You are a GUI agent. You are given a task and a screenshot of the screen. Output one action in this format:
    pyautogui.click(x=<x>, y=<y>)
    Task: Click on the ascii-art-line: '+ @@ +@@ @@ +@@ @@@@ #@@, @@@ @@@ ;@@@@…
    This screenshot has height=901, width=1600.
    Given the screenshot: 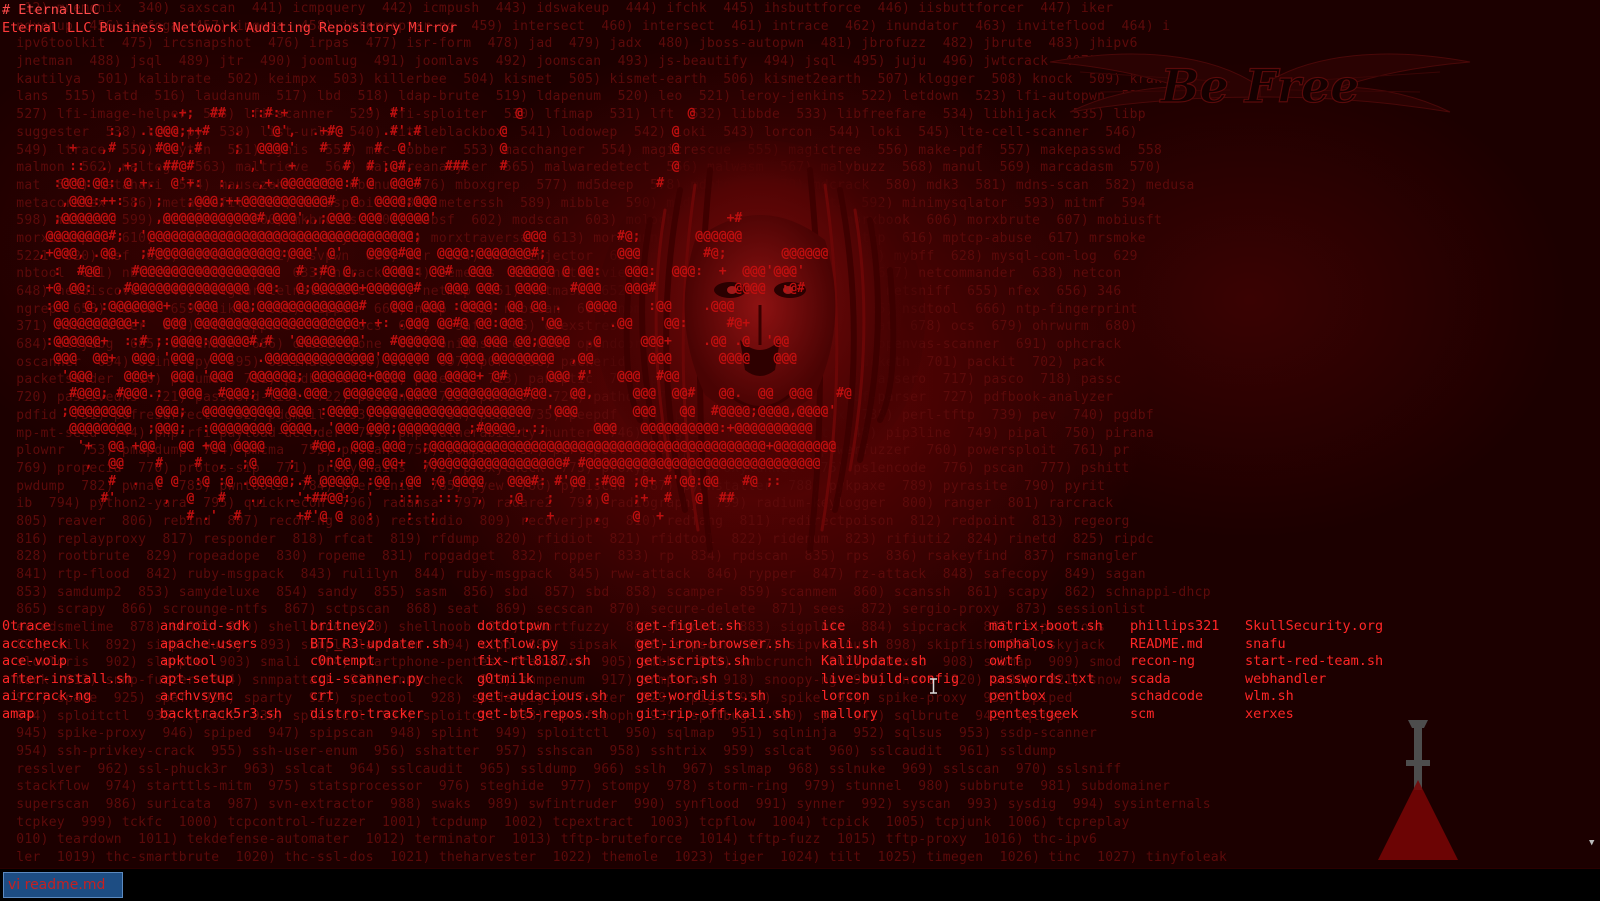 What is the action you would take?
    pyautogui.click(x=433, y=446)
    